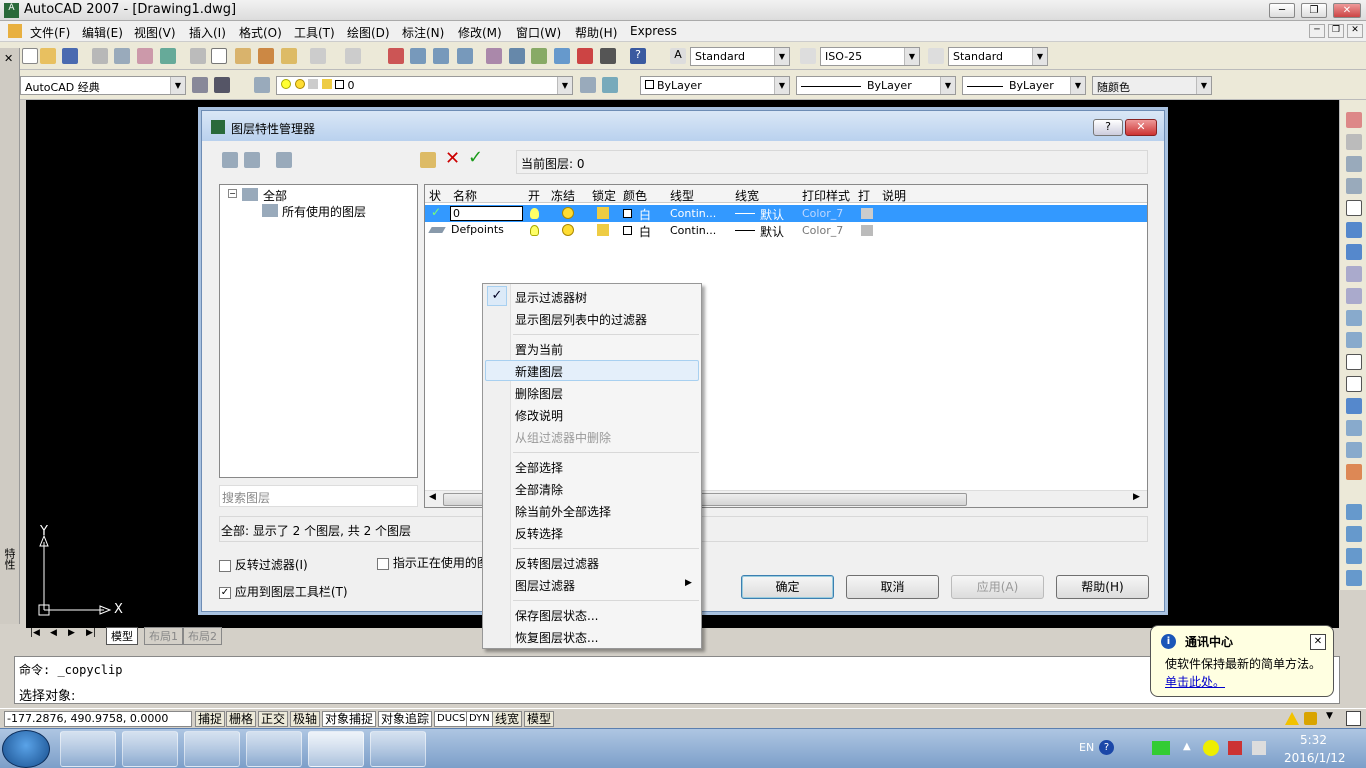 This screenshot has height=768, width=1366. What do you see at coordinates (1354, 384) in the screenshot?
I see `break-icon` at bounding box center [1354, 384].